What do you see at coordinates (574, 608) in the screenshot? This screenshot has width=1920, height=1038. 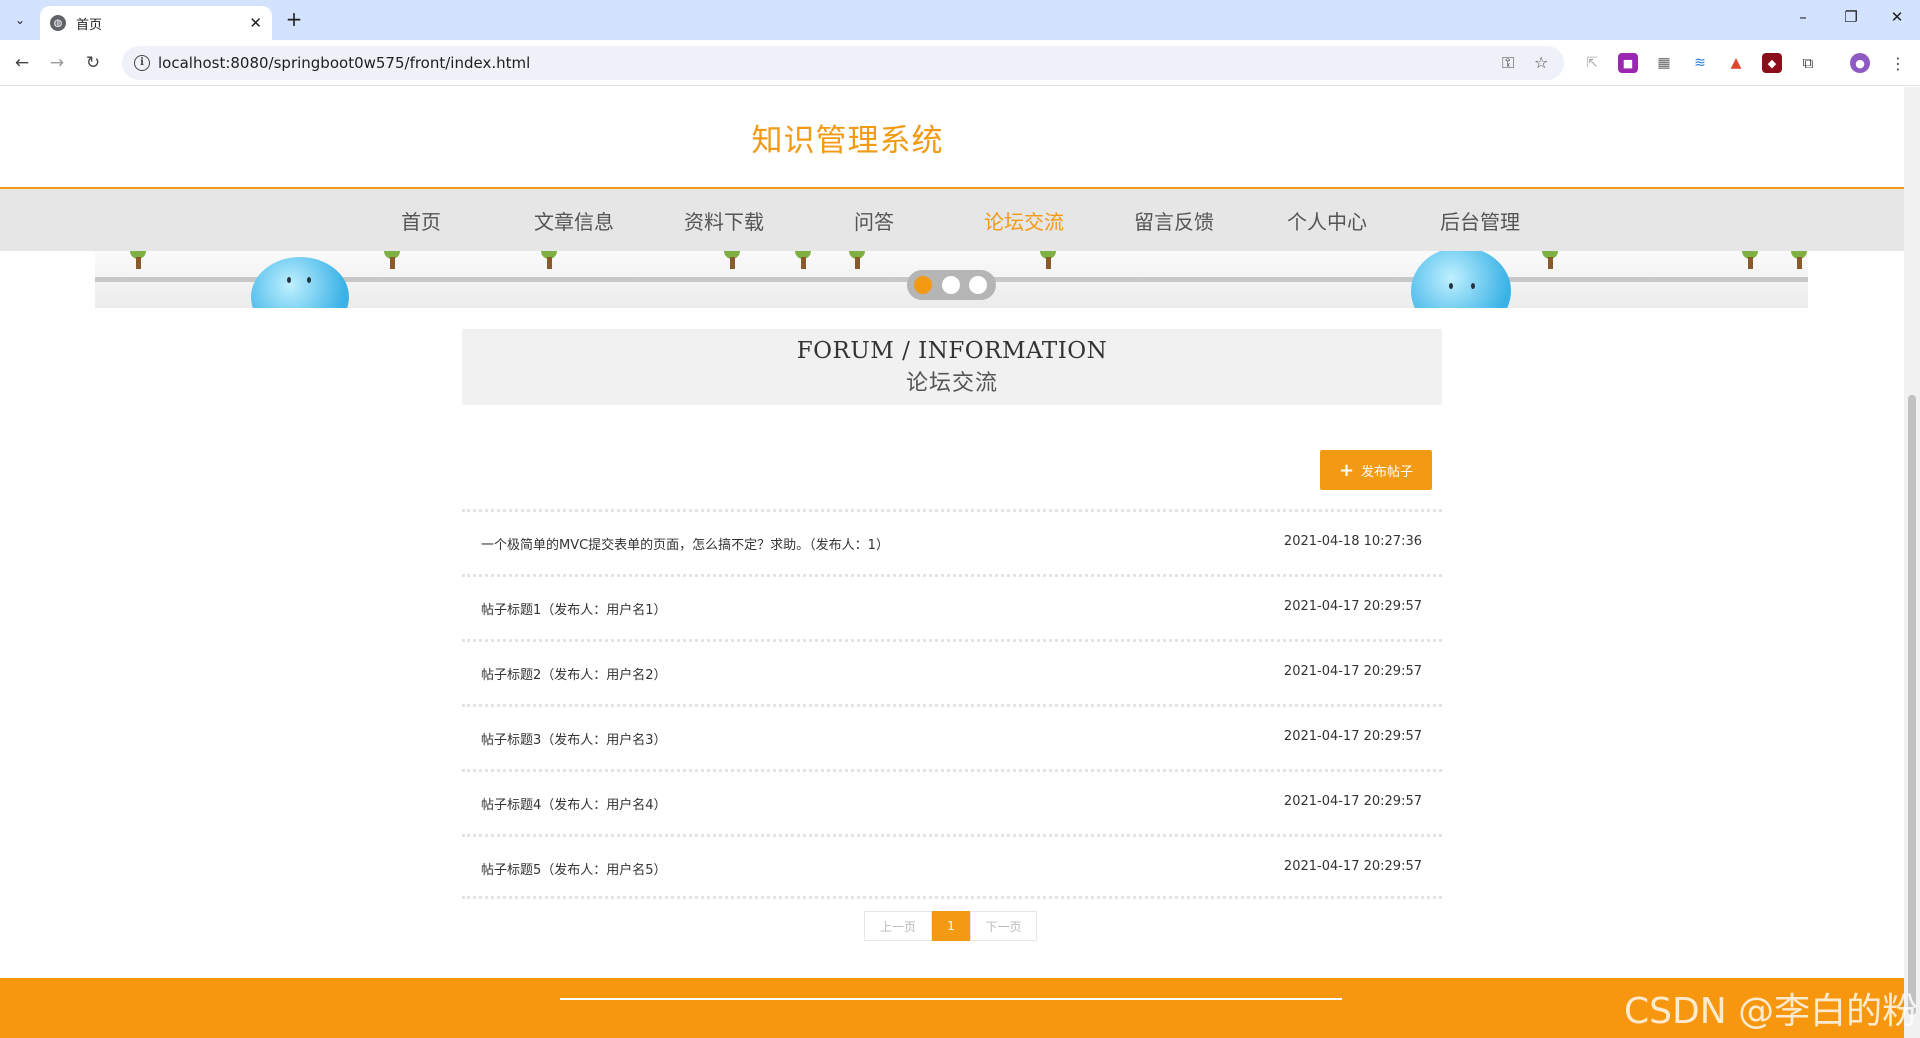 I see `post-title: 帖子标题1（发布人：用户名1）` at bounding box center [574, 608].